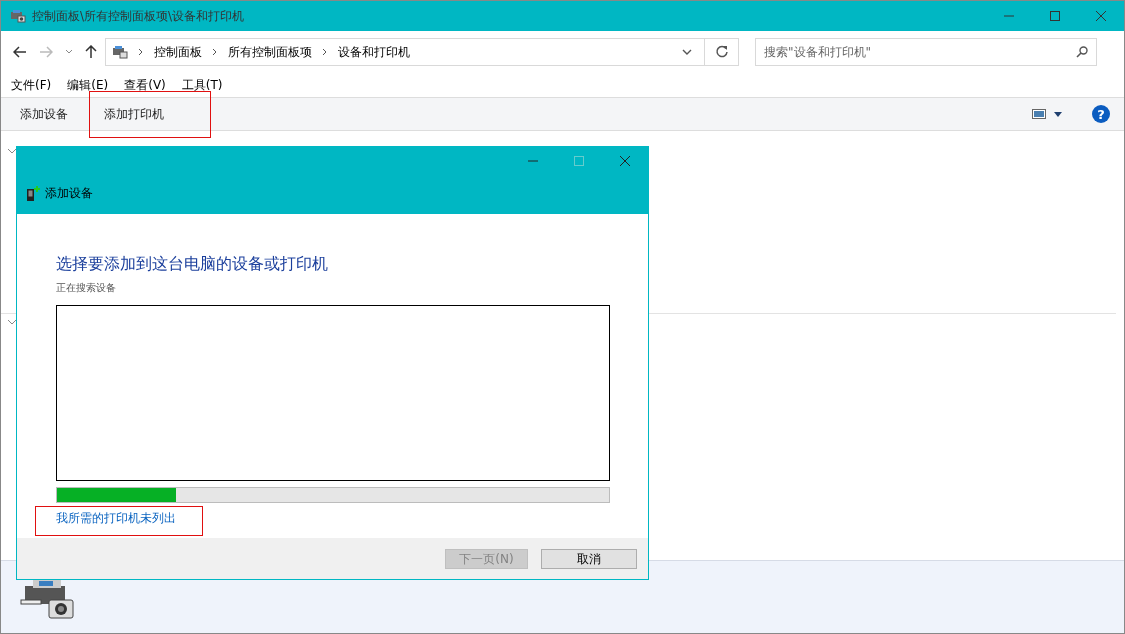  What do you see at coordinates (86, 288) in the screenshot?
I see `status-text: 正在搜索设备` at bounding box center [86, 288].